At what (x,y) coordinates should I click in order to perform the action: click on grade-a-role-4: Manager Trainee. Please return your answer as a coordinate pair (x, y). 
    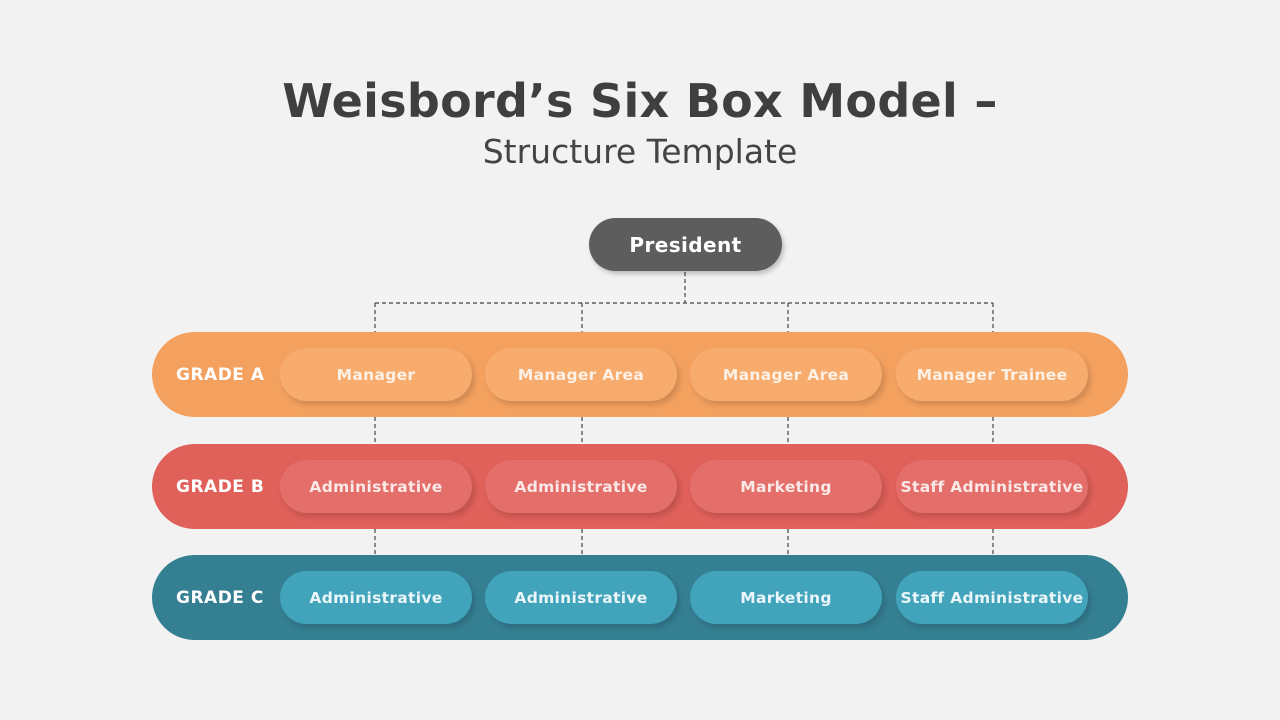
    Looking at the image, I should click on (992, 374).